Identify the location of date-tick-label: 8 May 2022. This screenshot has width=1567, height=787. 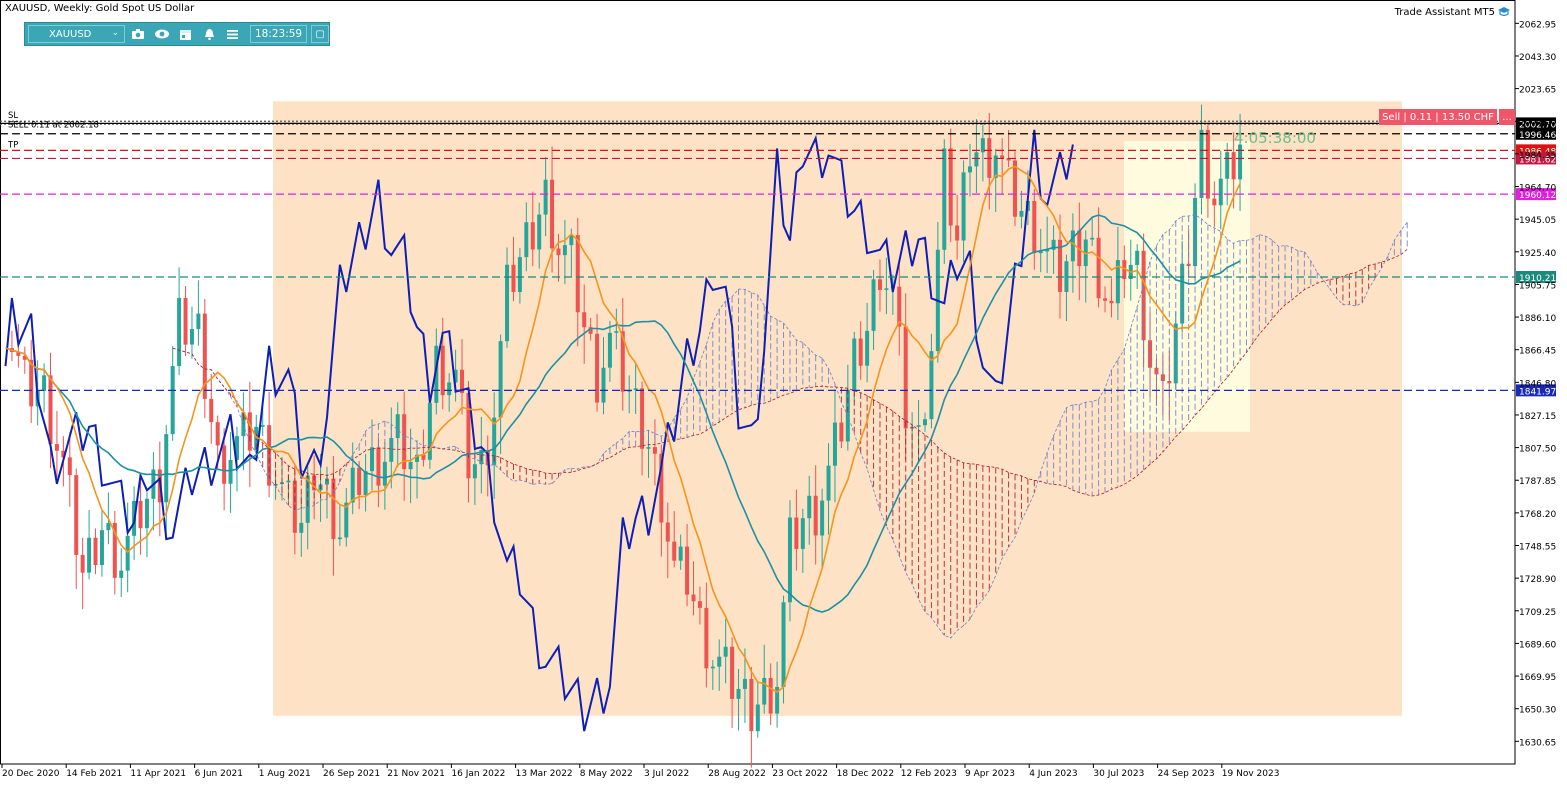
(606, 774).